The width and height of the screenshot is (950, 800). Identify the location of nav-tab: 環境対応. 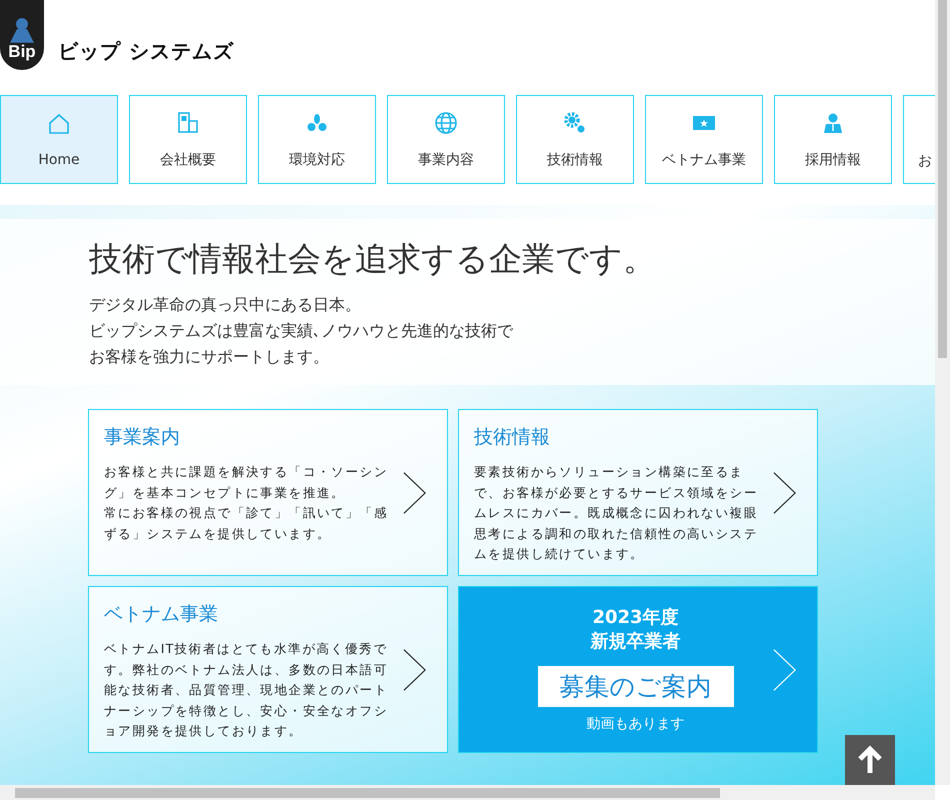
(317, 139).